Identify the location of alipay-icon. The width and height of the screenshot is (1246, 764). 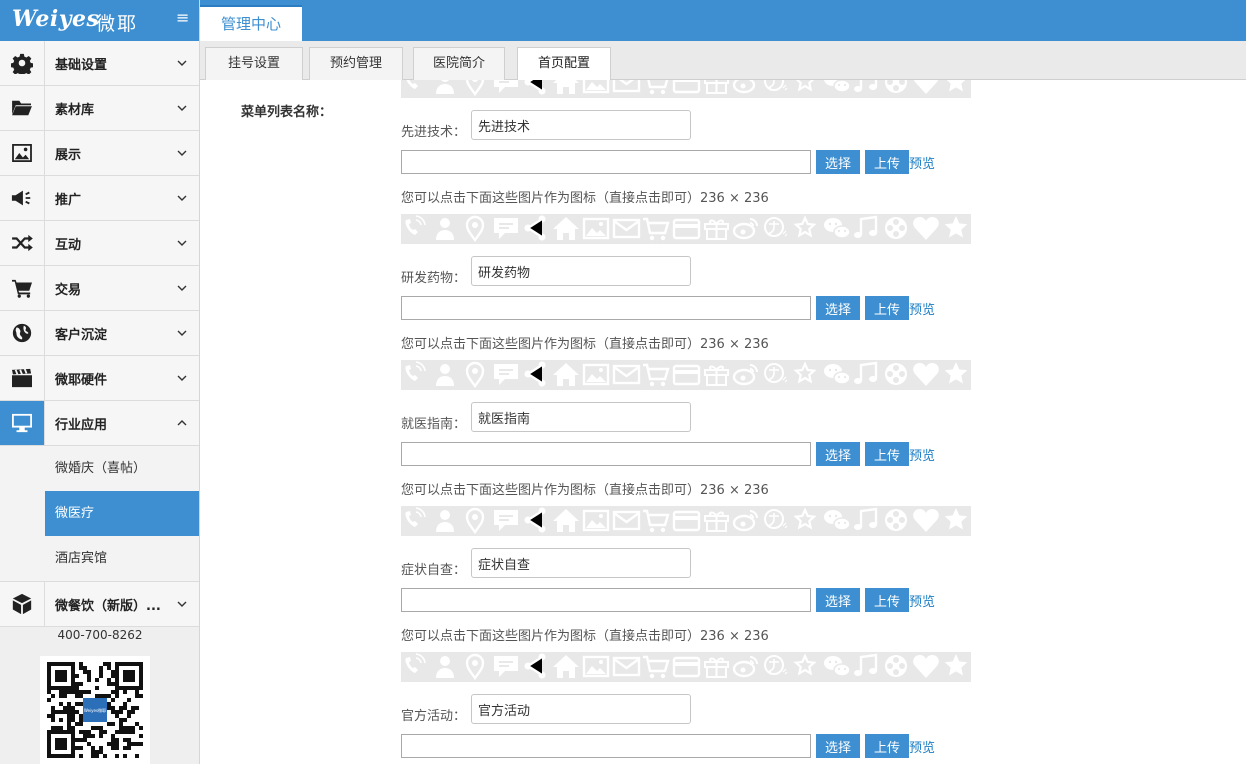
(776, 227).